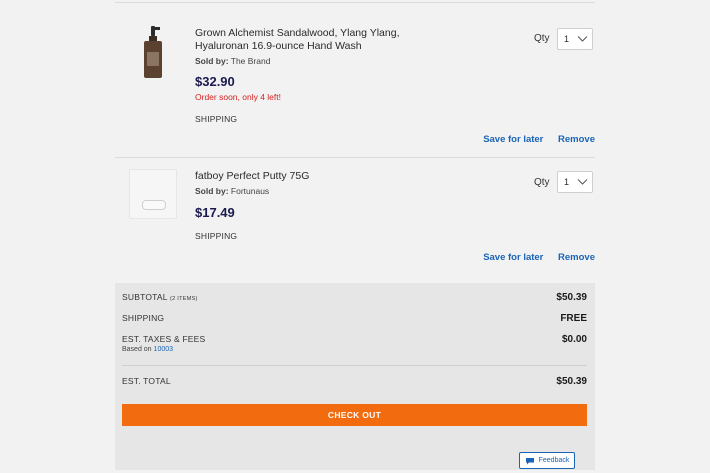 The image size is (710, 473). What do you see at coordinates (574, 339) in the screenshot?
I see `taxes-value: $0.00` at bounding box center [574, 339].